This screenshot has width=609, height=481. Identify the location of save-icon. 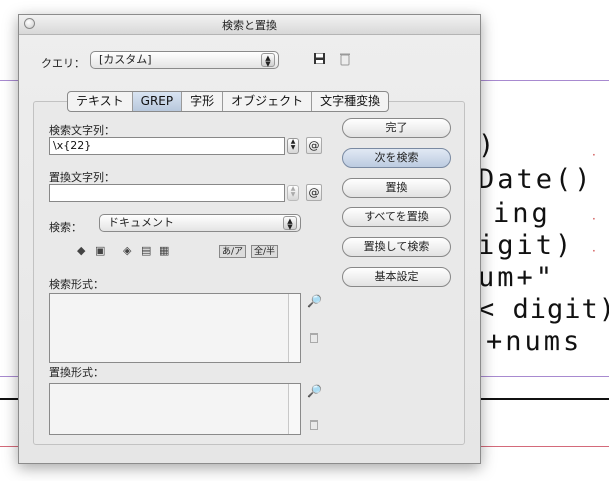
(319, 58).